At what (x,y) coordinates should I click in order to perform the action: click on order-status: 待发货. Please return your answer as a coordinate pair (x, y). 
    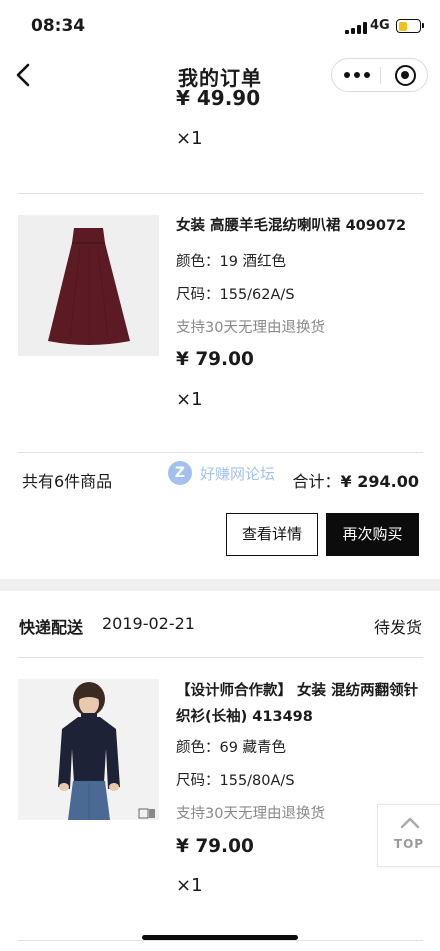
    Looking at the image, I should click on (397, 627).